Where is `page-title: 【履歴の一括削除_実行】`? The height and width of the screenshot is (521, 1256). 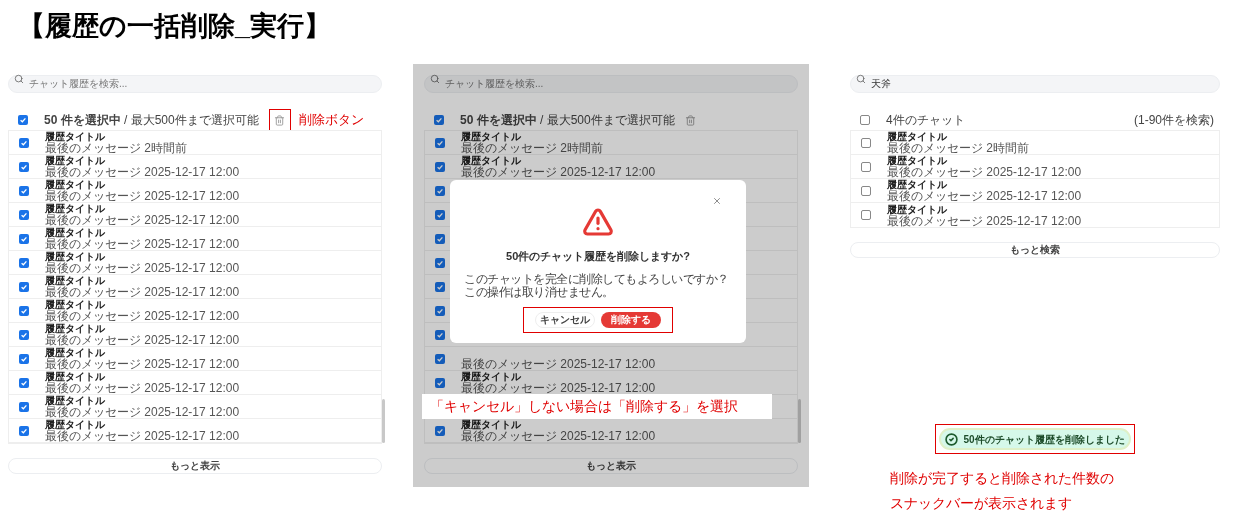
page-title: 【履歴の一括削除_実行】 is located at coordinates (175, 26).